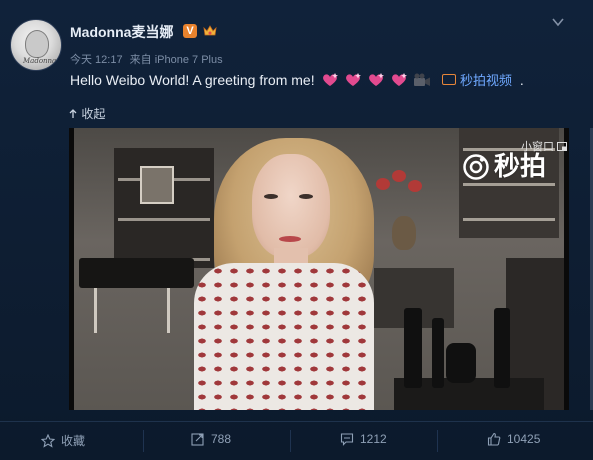  I want to click on collapse-button: 收起, so click(86, 113).